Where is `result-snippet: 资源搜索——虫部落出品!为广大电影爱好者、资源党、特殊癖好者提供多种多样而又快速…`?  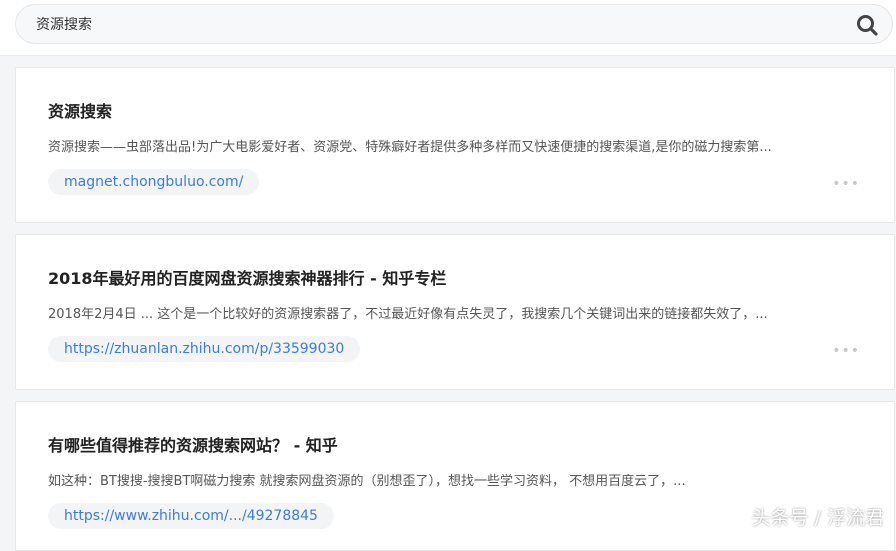 result-snippet: 资源搜索——虫部落出品!为广大电影爱好者、资源党、特殊癖好者提供多种多样而又快速… is located at coordinates (410, 147).